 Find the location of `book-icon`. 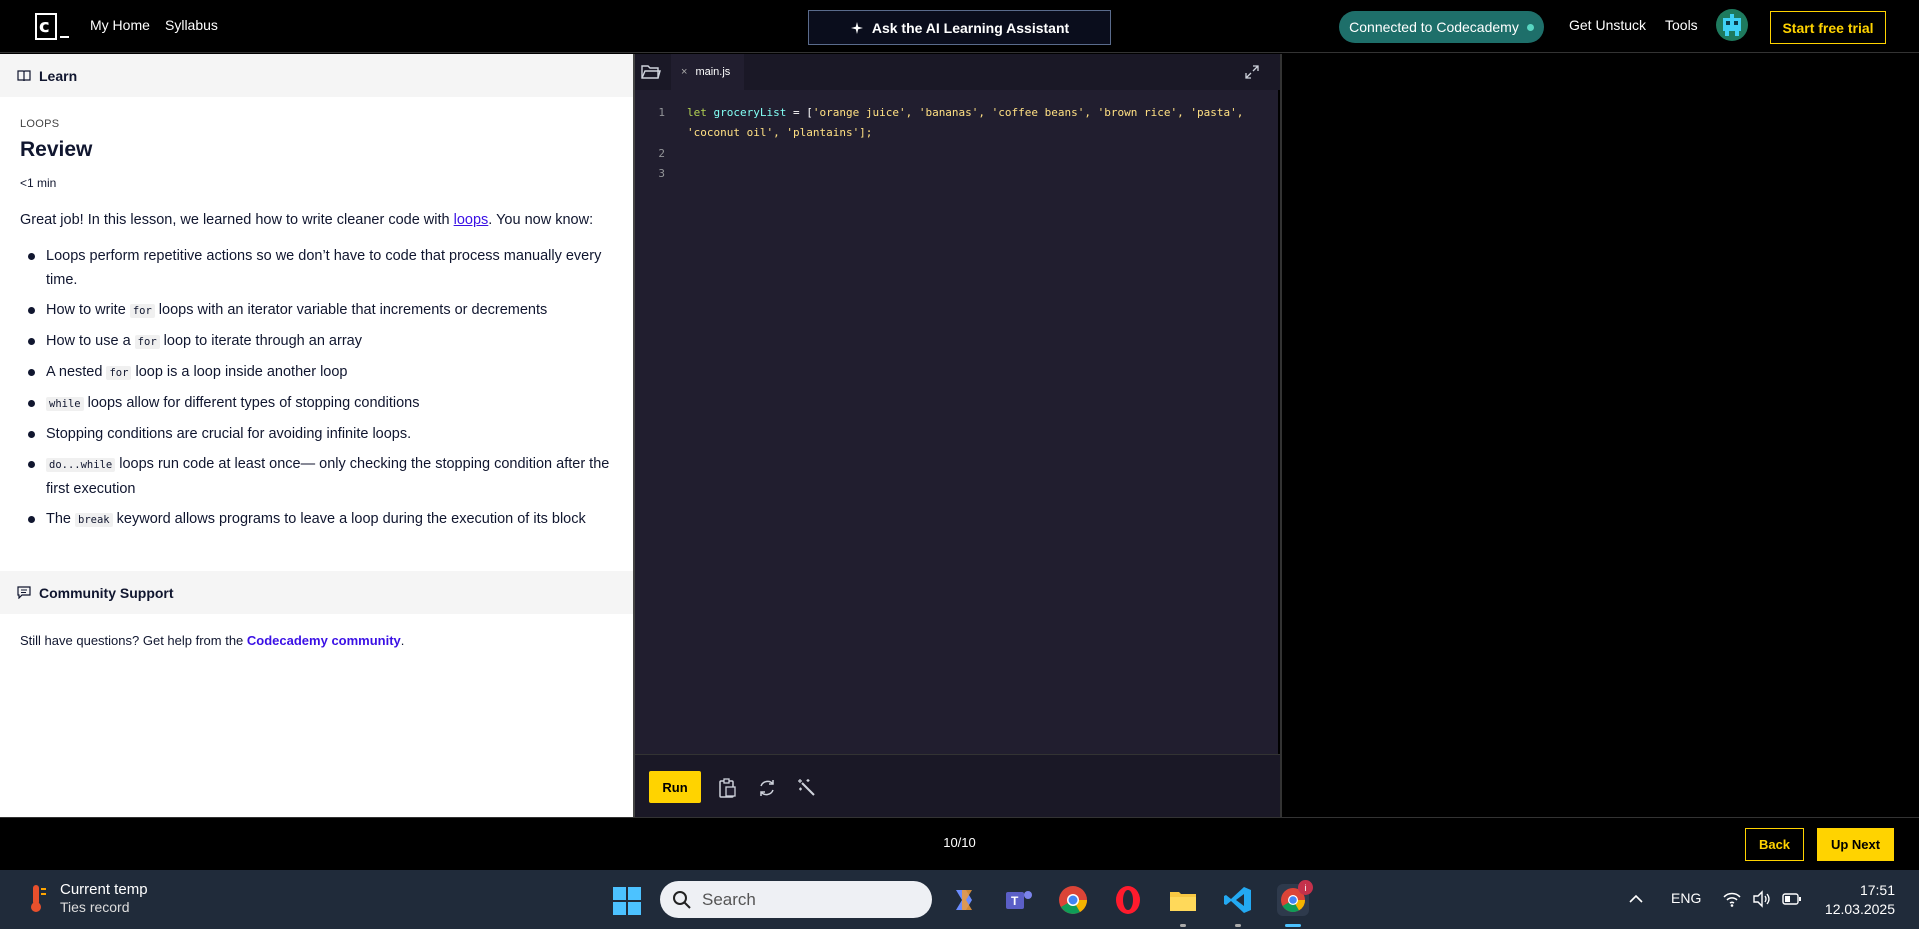

book-icon is located at coordinates (24, 75).